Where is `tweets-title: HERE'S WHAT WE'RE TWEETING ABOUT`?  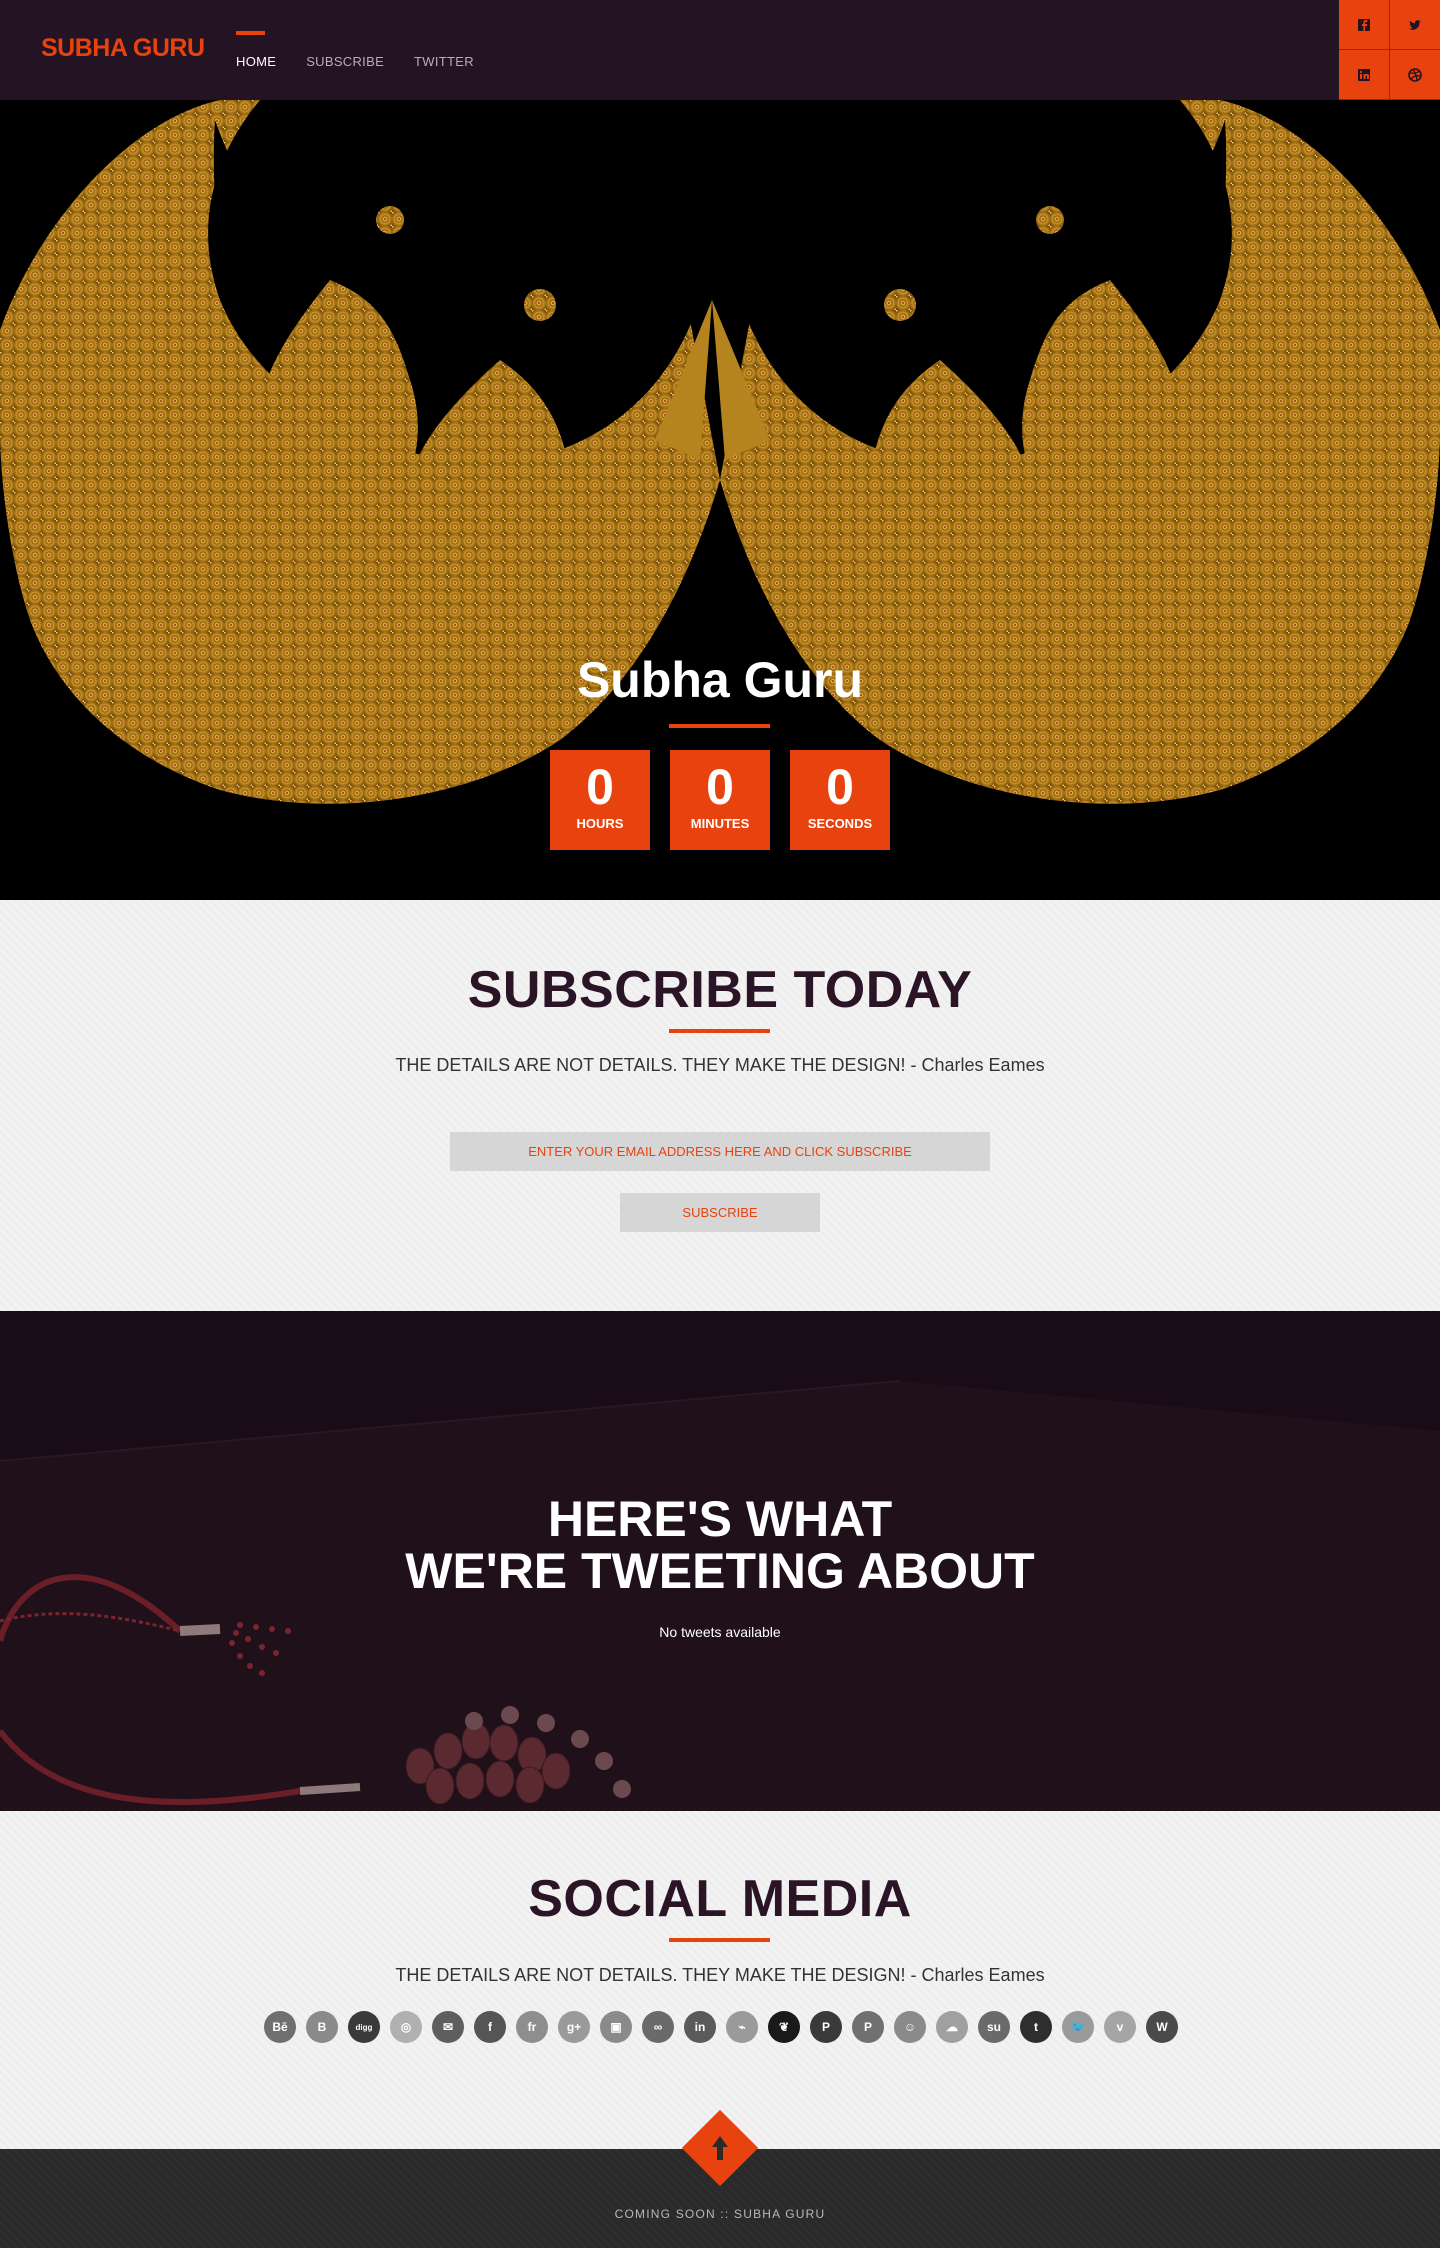 tweets-title: HERE'S WHAT WE'RE TWEETING ABOUT is located at coordinates (720, 1545).